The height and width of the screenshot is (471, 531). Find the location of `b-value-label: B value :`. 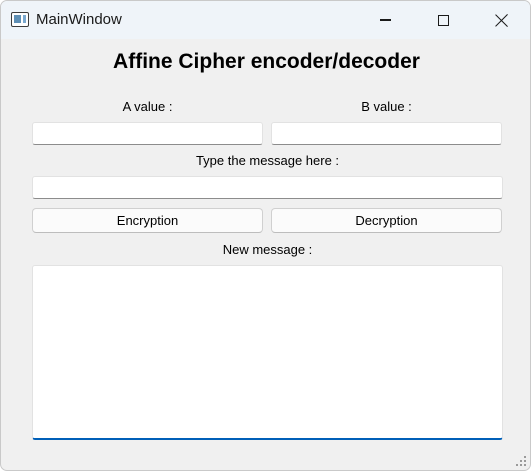

b-value-label: B value : is located at coordinates (386, 106).